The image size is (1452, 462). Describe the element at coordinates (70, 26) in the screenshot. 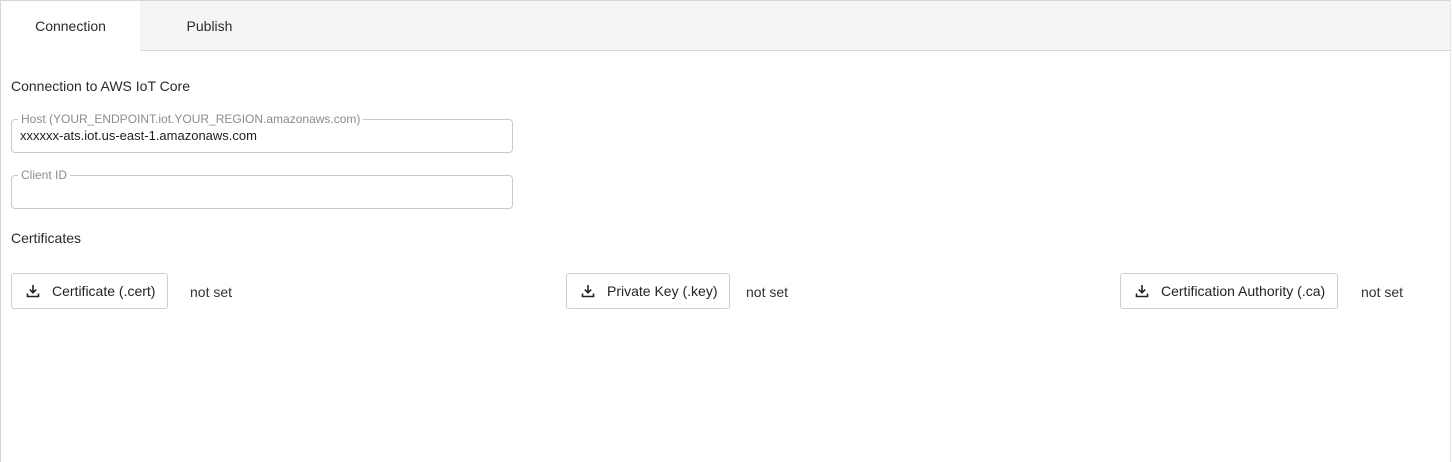

I see `tab-connection: Connection` at that location.